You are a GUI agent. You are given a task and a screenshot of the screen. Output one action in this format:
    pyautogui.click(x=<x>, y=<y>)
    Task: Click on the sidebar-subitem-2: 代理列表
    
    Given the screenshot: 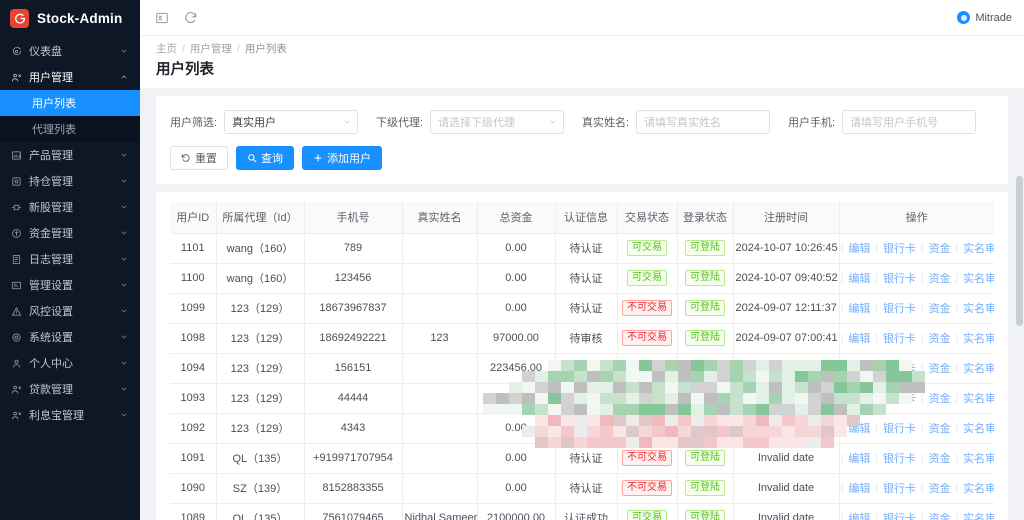 What is the action you would take?
    pyautogui.click(x=70, y=129)
    